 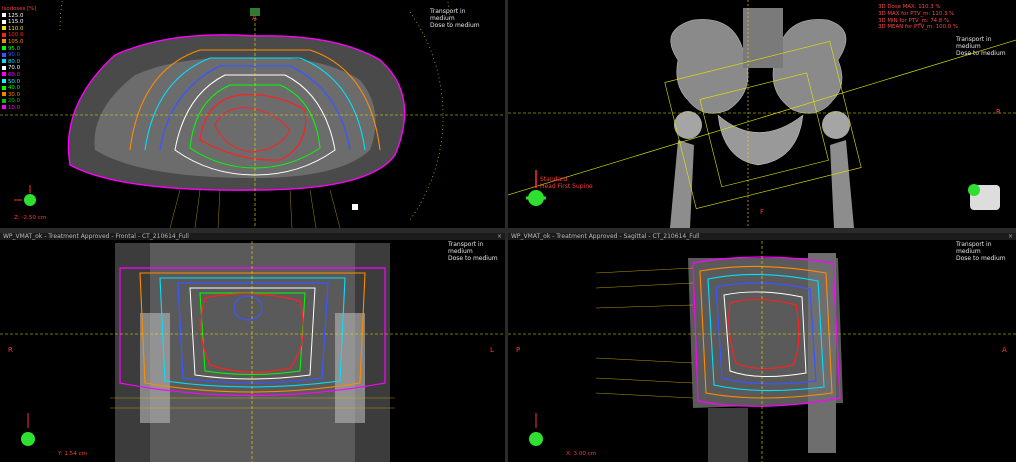 I want to click on legend-item-label: 30.0, so click(x=14, y=94).